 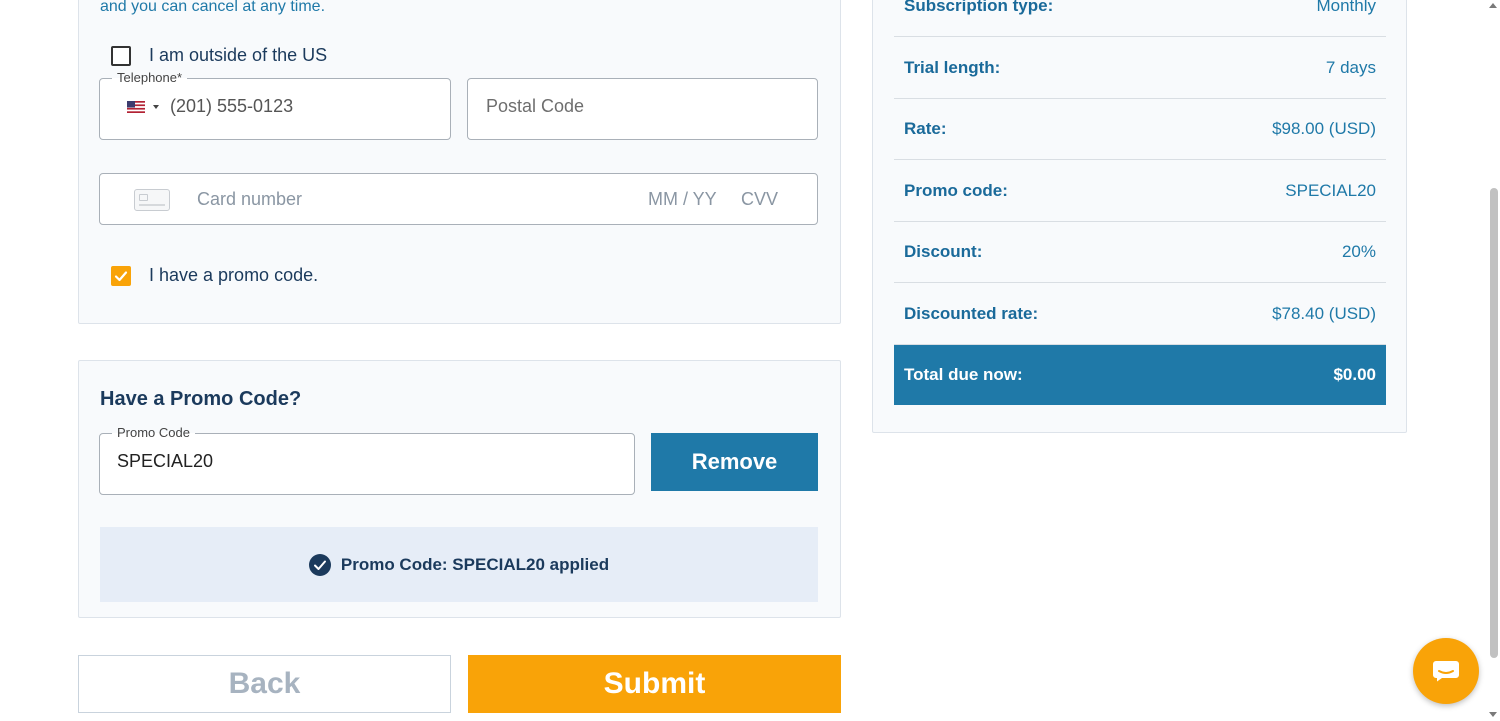 I want to click on remove-promo-button: Remove, so click(x=734, y=462).